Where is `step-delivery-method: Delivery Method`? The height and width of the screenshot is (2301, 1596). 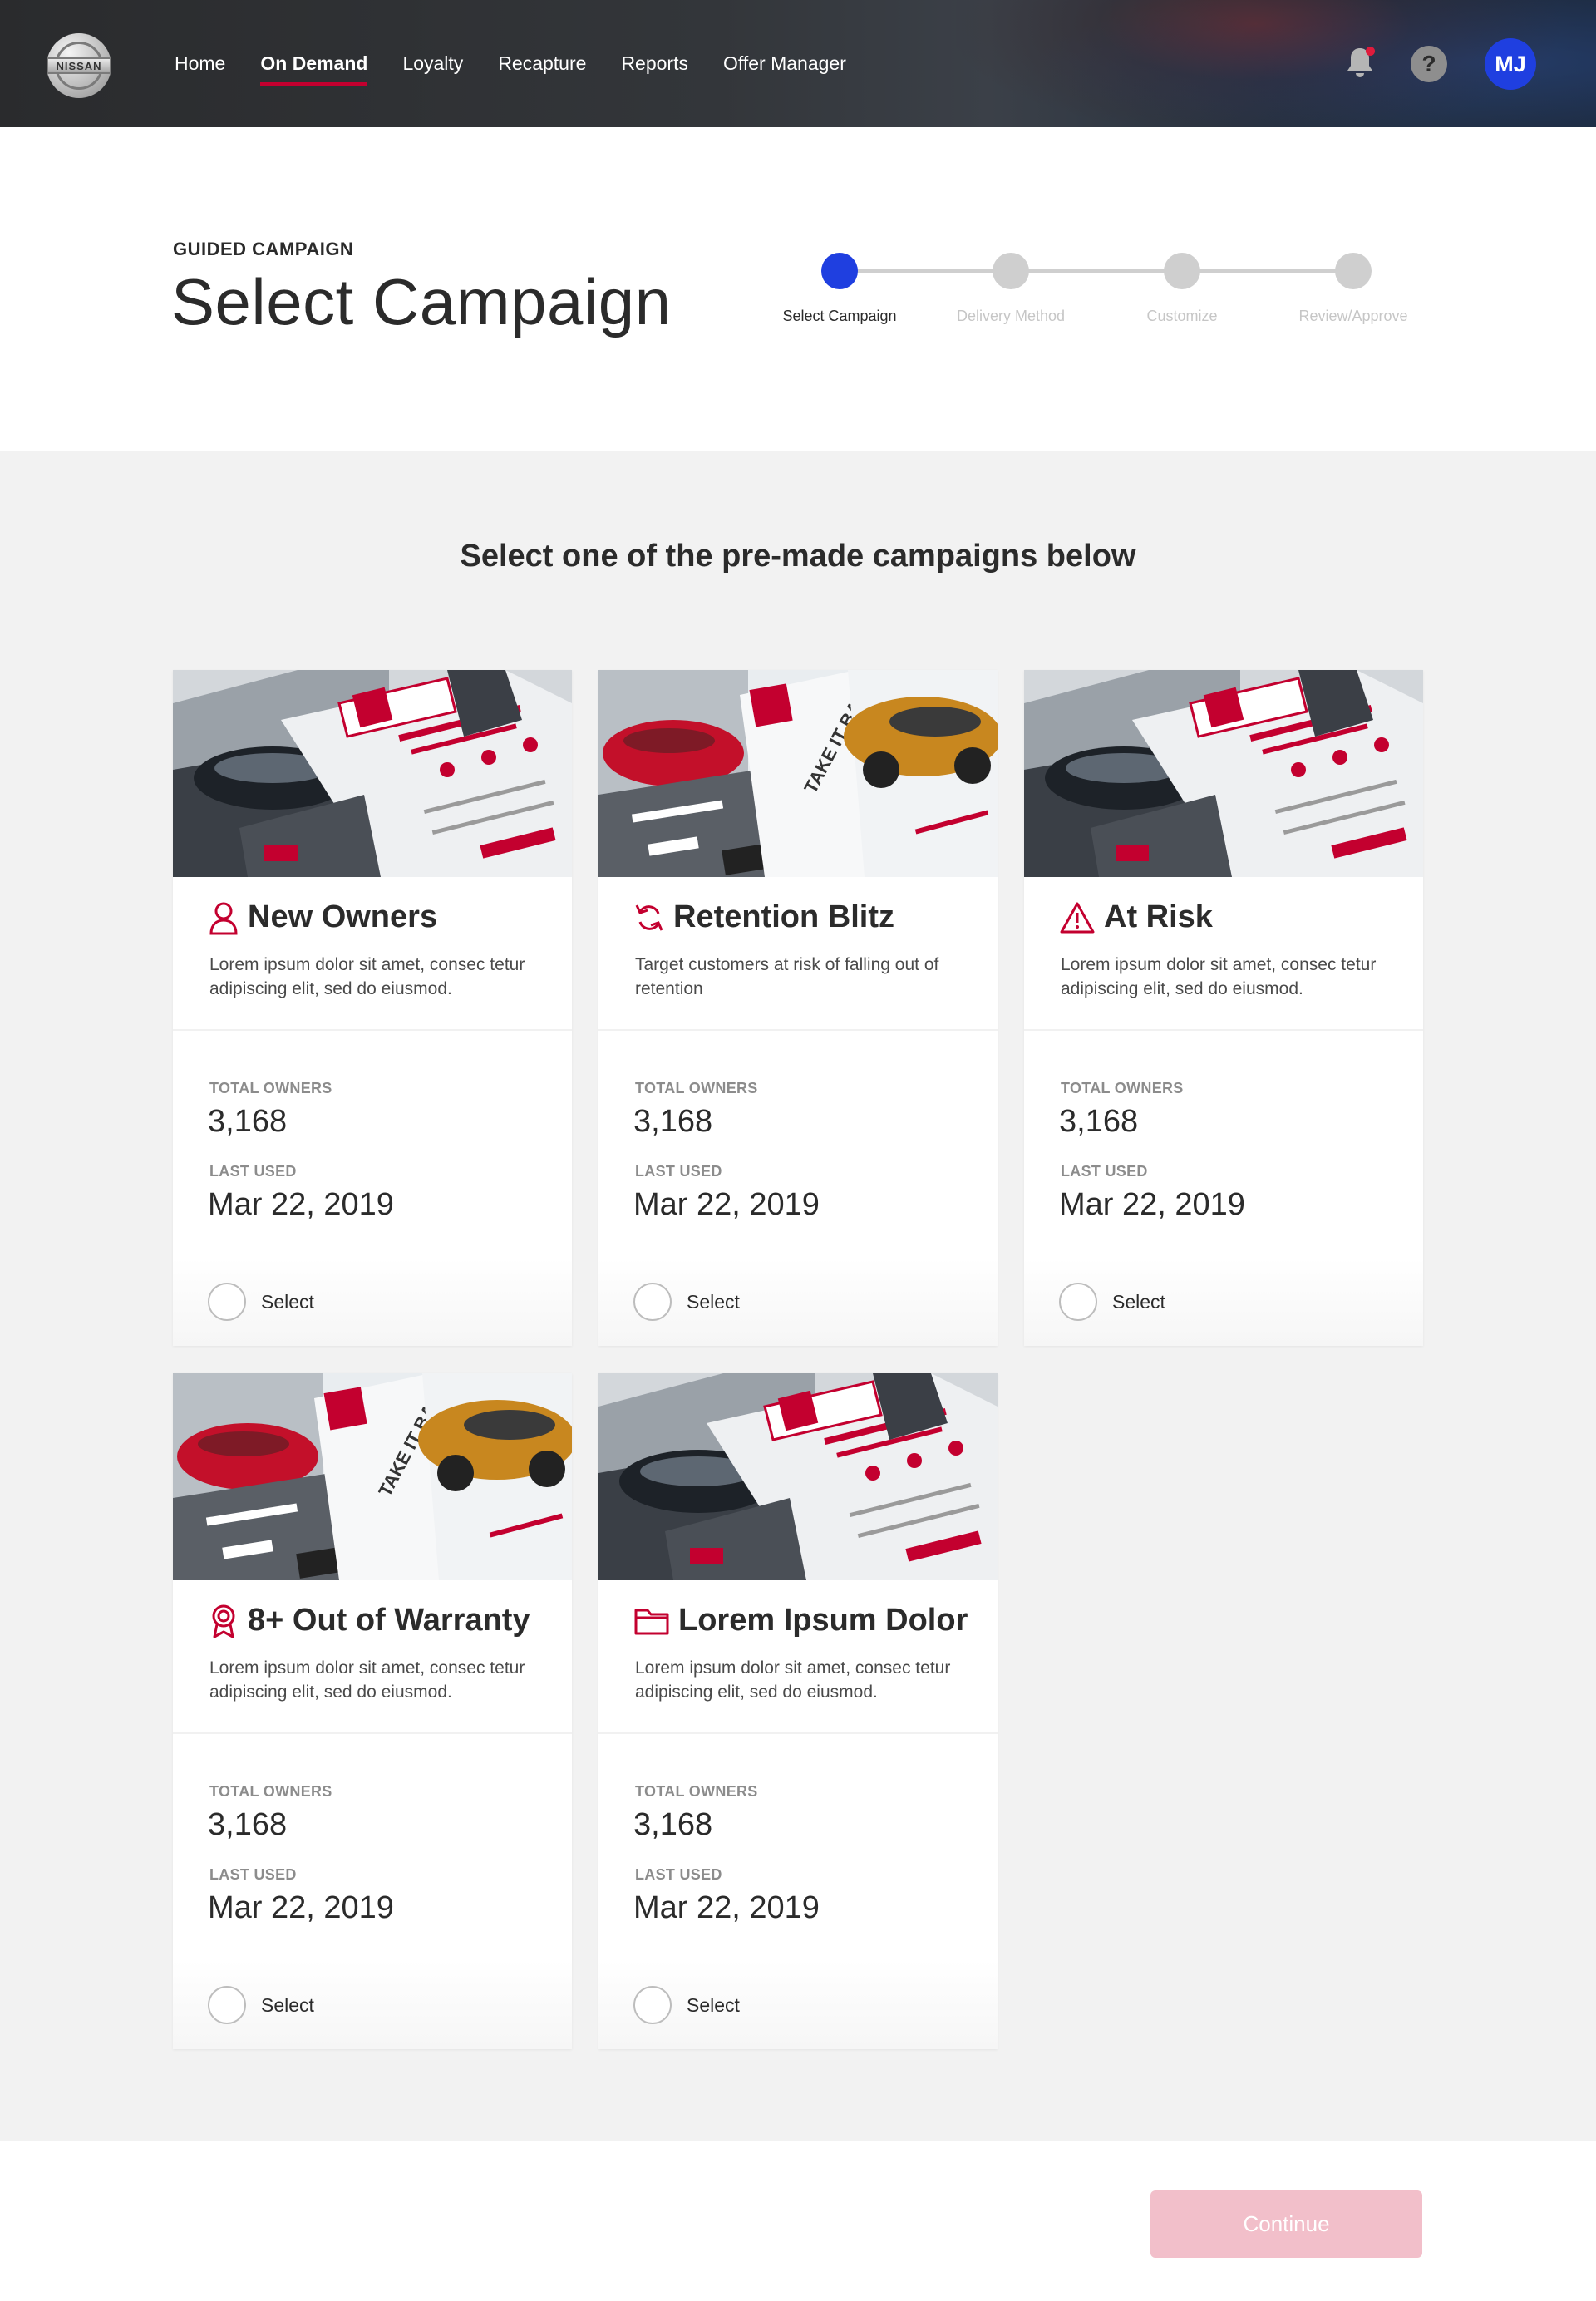 step-delivery-method: Delivery Method is located at coordinates (1011, 287).